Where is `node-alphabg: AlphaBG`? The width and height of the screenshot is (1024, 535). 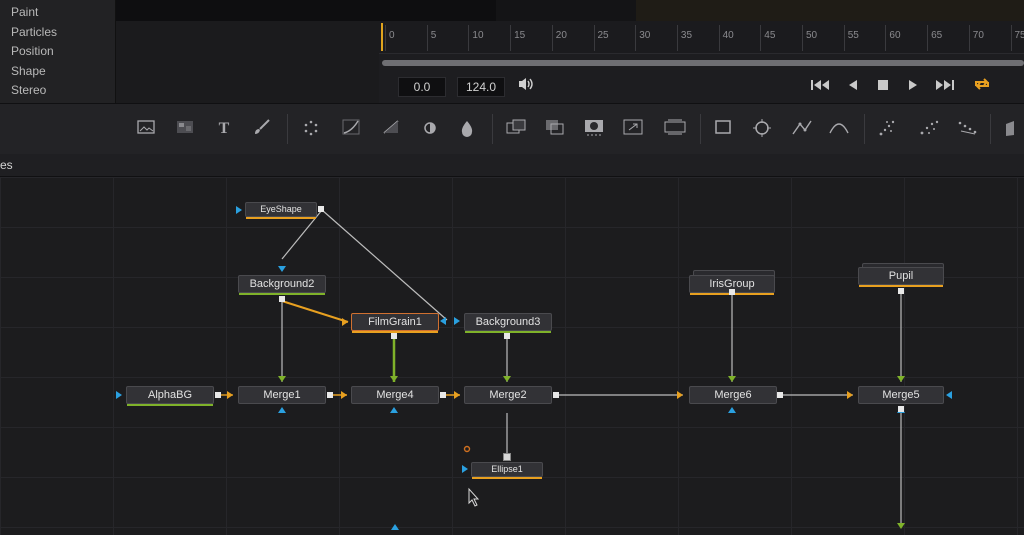
node-alphabg: AlphaBG is located at coordinates (170, 396).